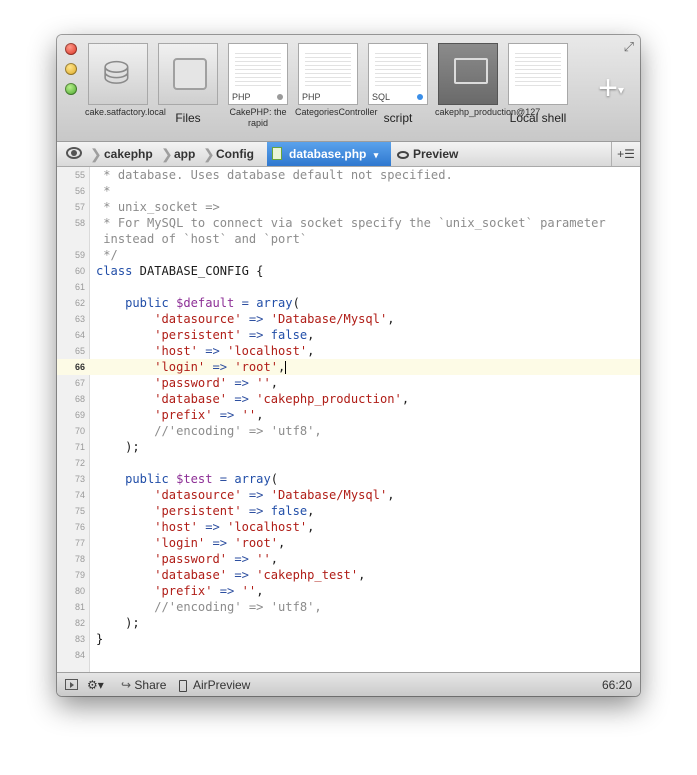 This screenshot has width=697, height=775. What do you see at coordinates (629, 47) in the screenshot?
I see `fullscreen-icon: ⤢` at bounding box center [629, 47].